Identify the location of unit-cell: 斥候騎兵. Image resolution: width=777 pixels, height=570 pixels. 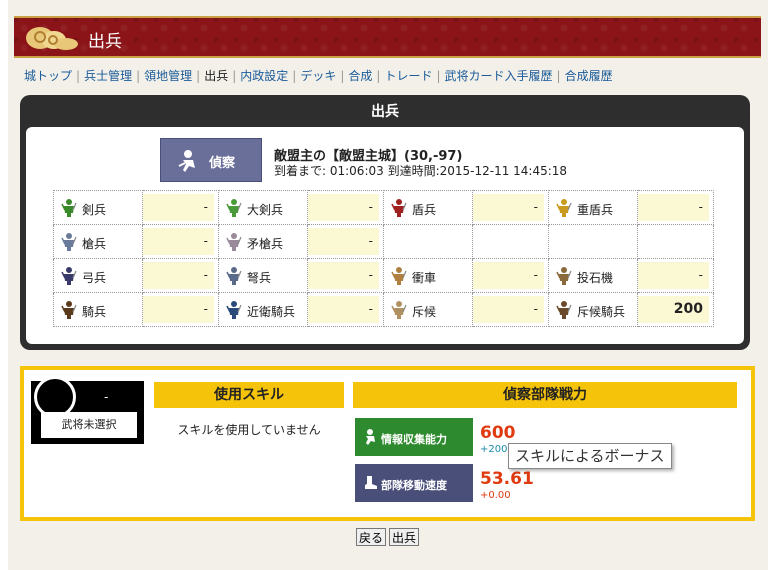
(593, 309).